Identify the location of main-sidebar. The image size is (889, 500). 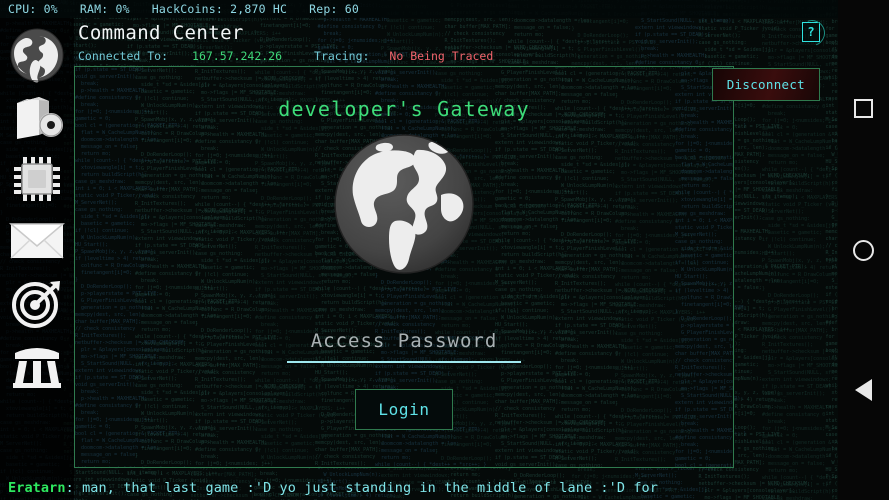
(37, 259).